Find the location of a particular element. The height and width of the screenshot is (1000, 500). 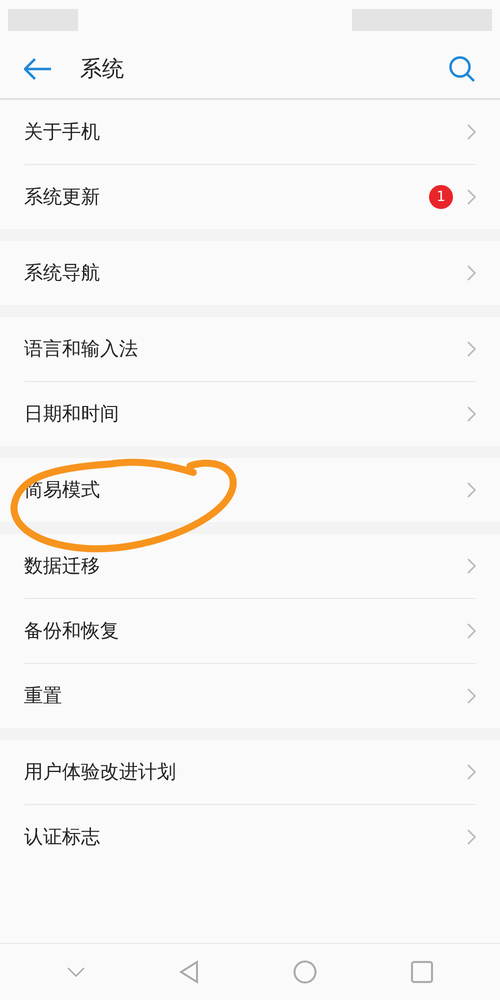

settings-item: 日期和时间 is located at coordinates (250, 414).